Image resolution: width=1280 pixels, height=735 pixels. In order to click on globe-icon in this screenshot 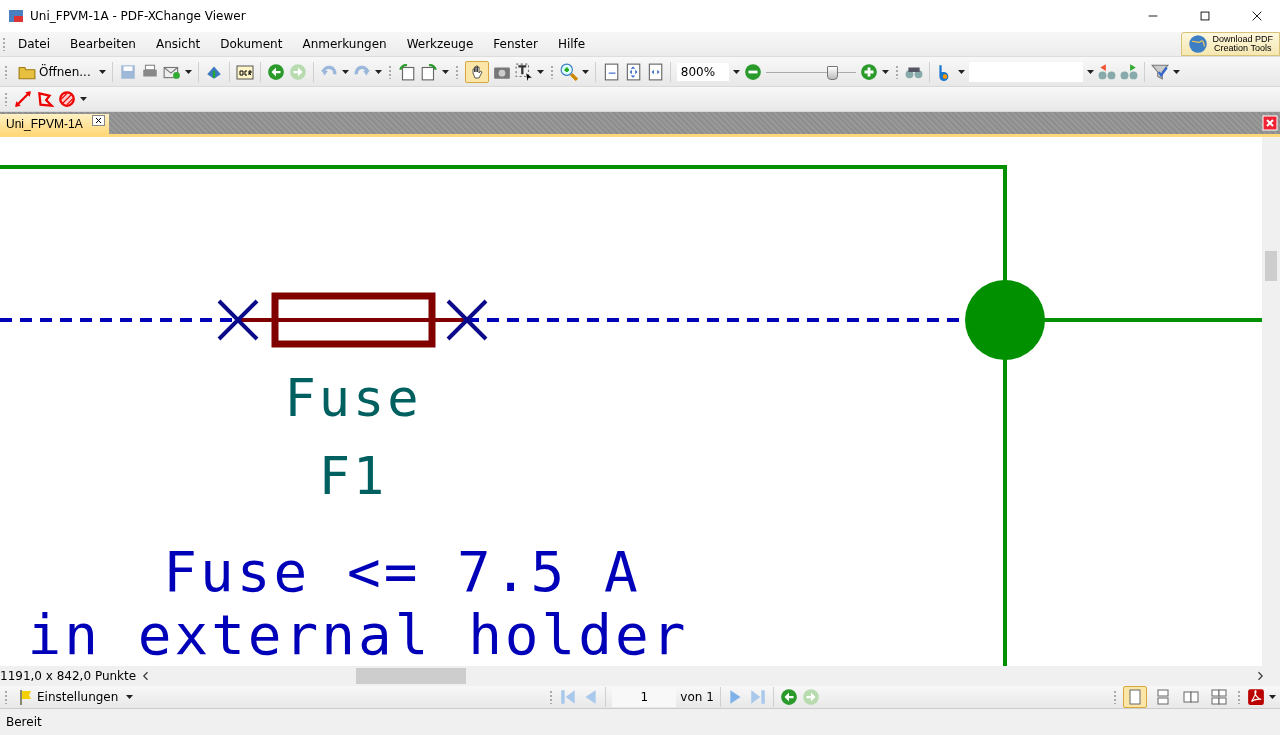, I will do `click(1198, 44)`.